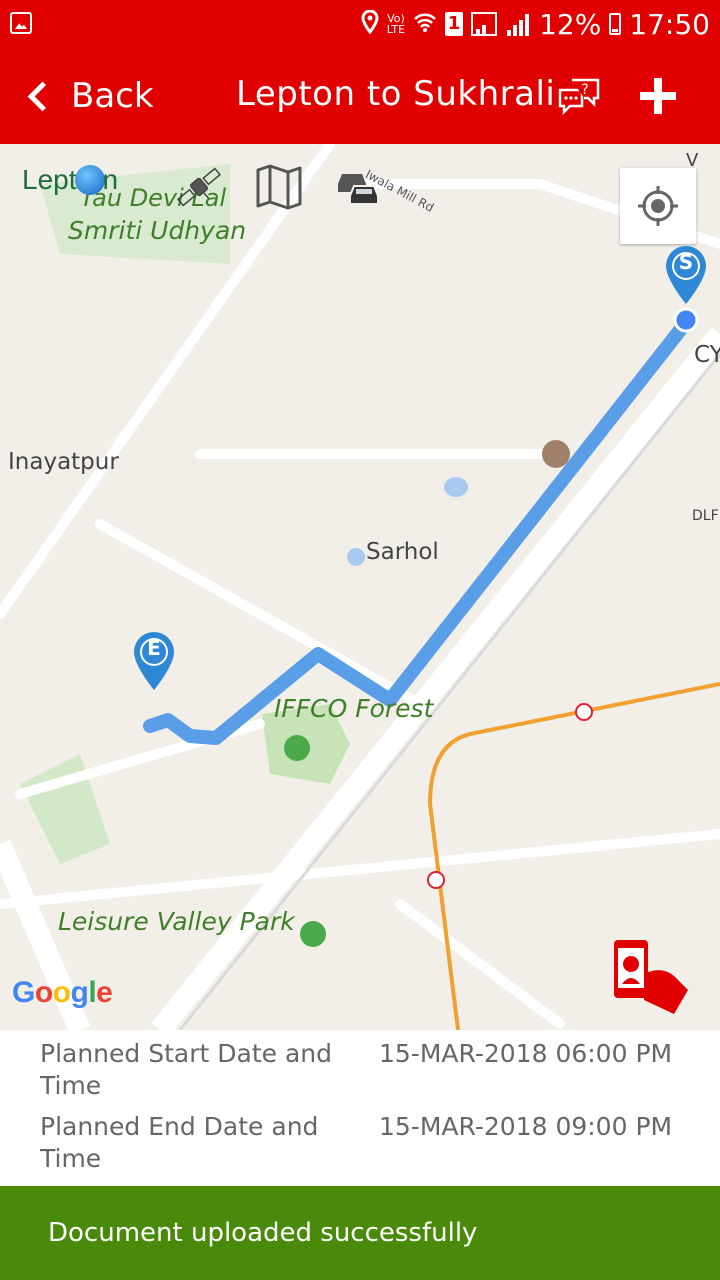 Image resolution: width=720 pixels, height=1280 pixels. What do you see at coordinates (707, 355) in the screenshot?
I see `map-label-edge: CY` at bounding box center [707, 355].